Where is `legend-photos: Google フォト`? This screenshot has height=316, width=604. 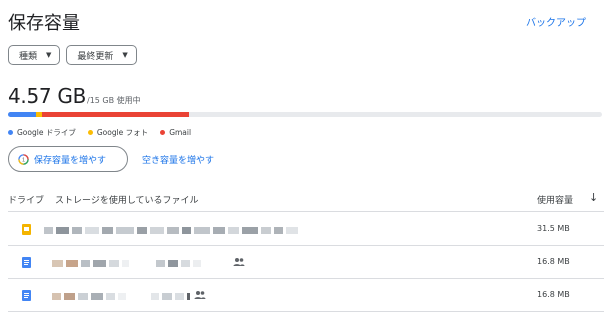
legend-photos: Google フォト is located at coordinates (118, 132).